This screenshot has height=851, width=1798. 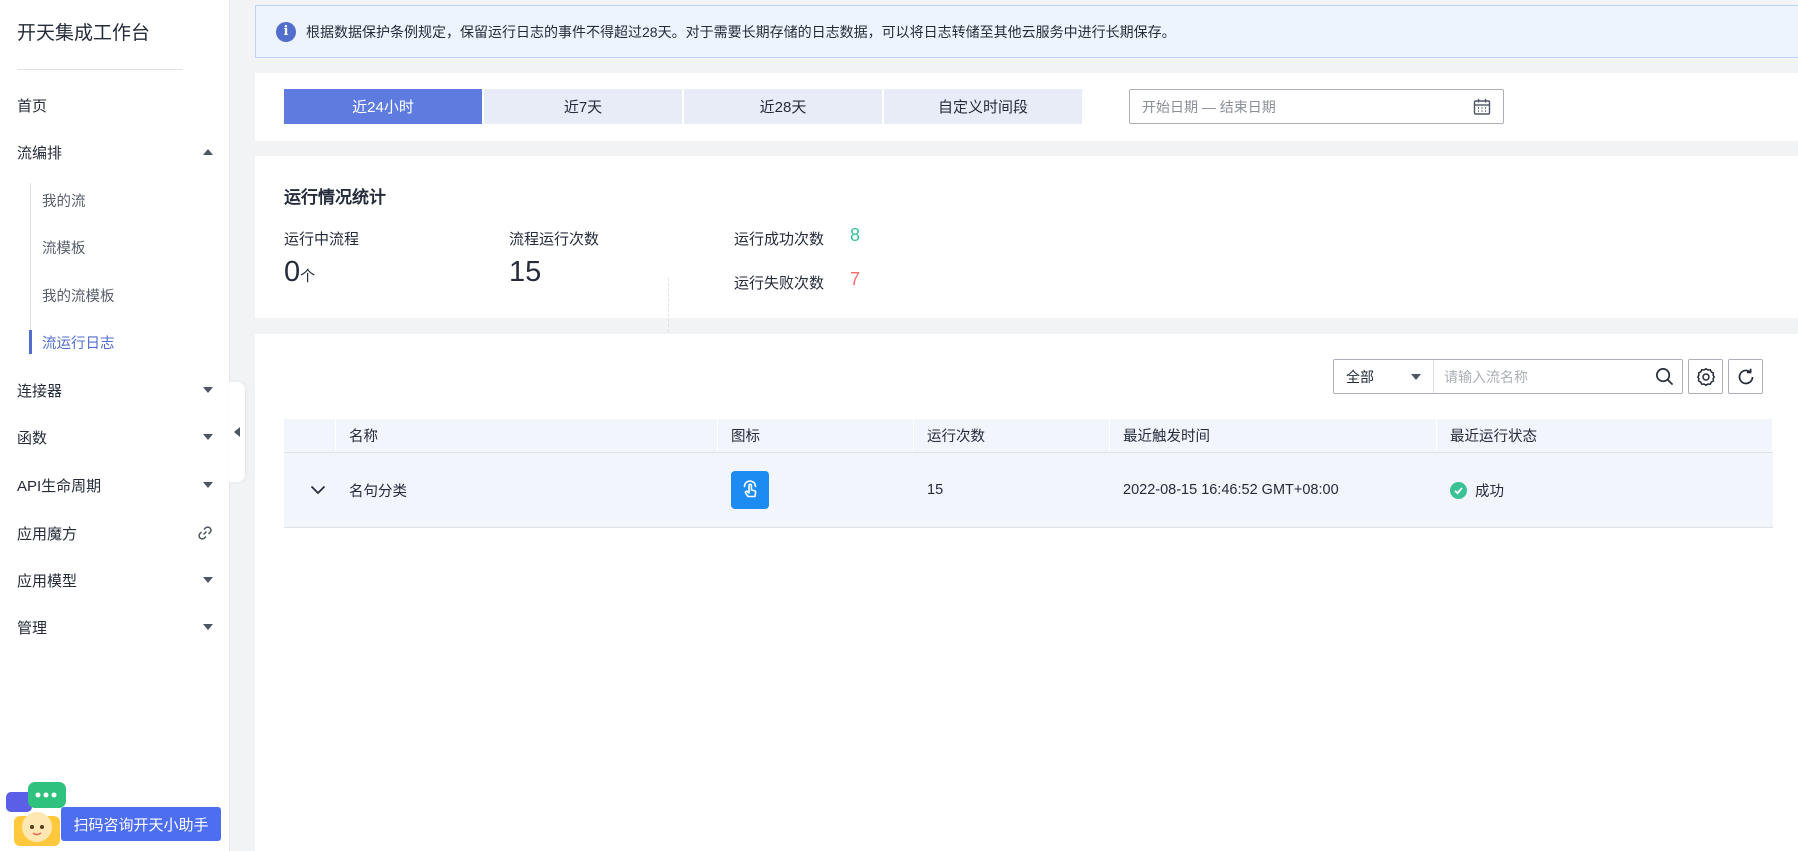 I want to click on sidebar-item-label: 函数, so click(x=32, y=438).